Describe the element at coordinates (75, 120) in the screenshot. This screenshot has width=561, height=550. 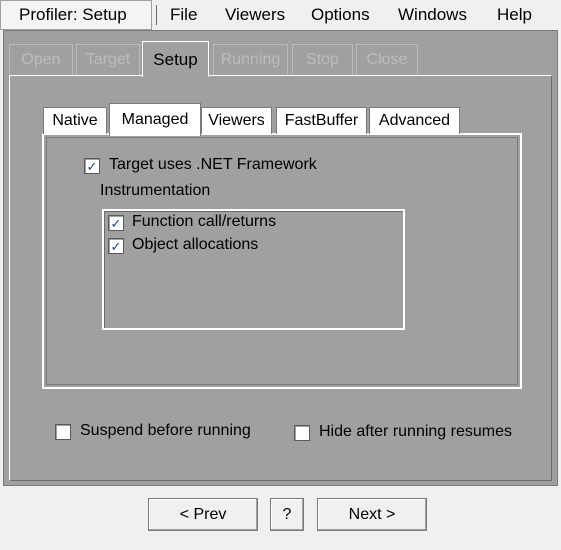
I see `tab-native: Native` at that location.